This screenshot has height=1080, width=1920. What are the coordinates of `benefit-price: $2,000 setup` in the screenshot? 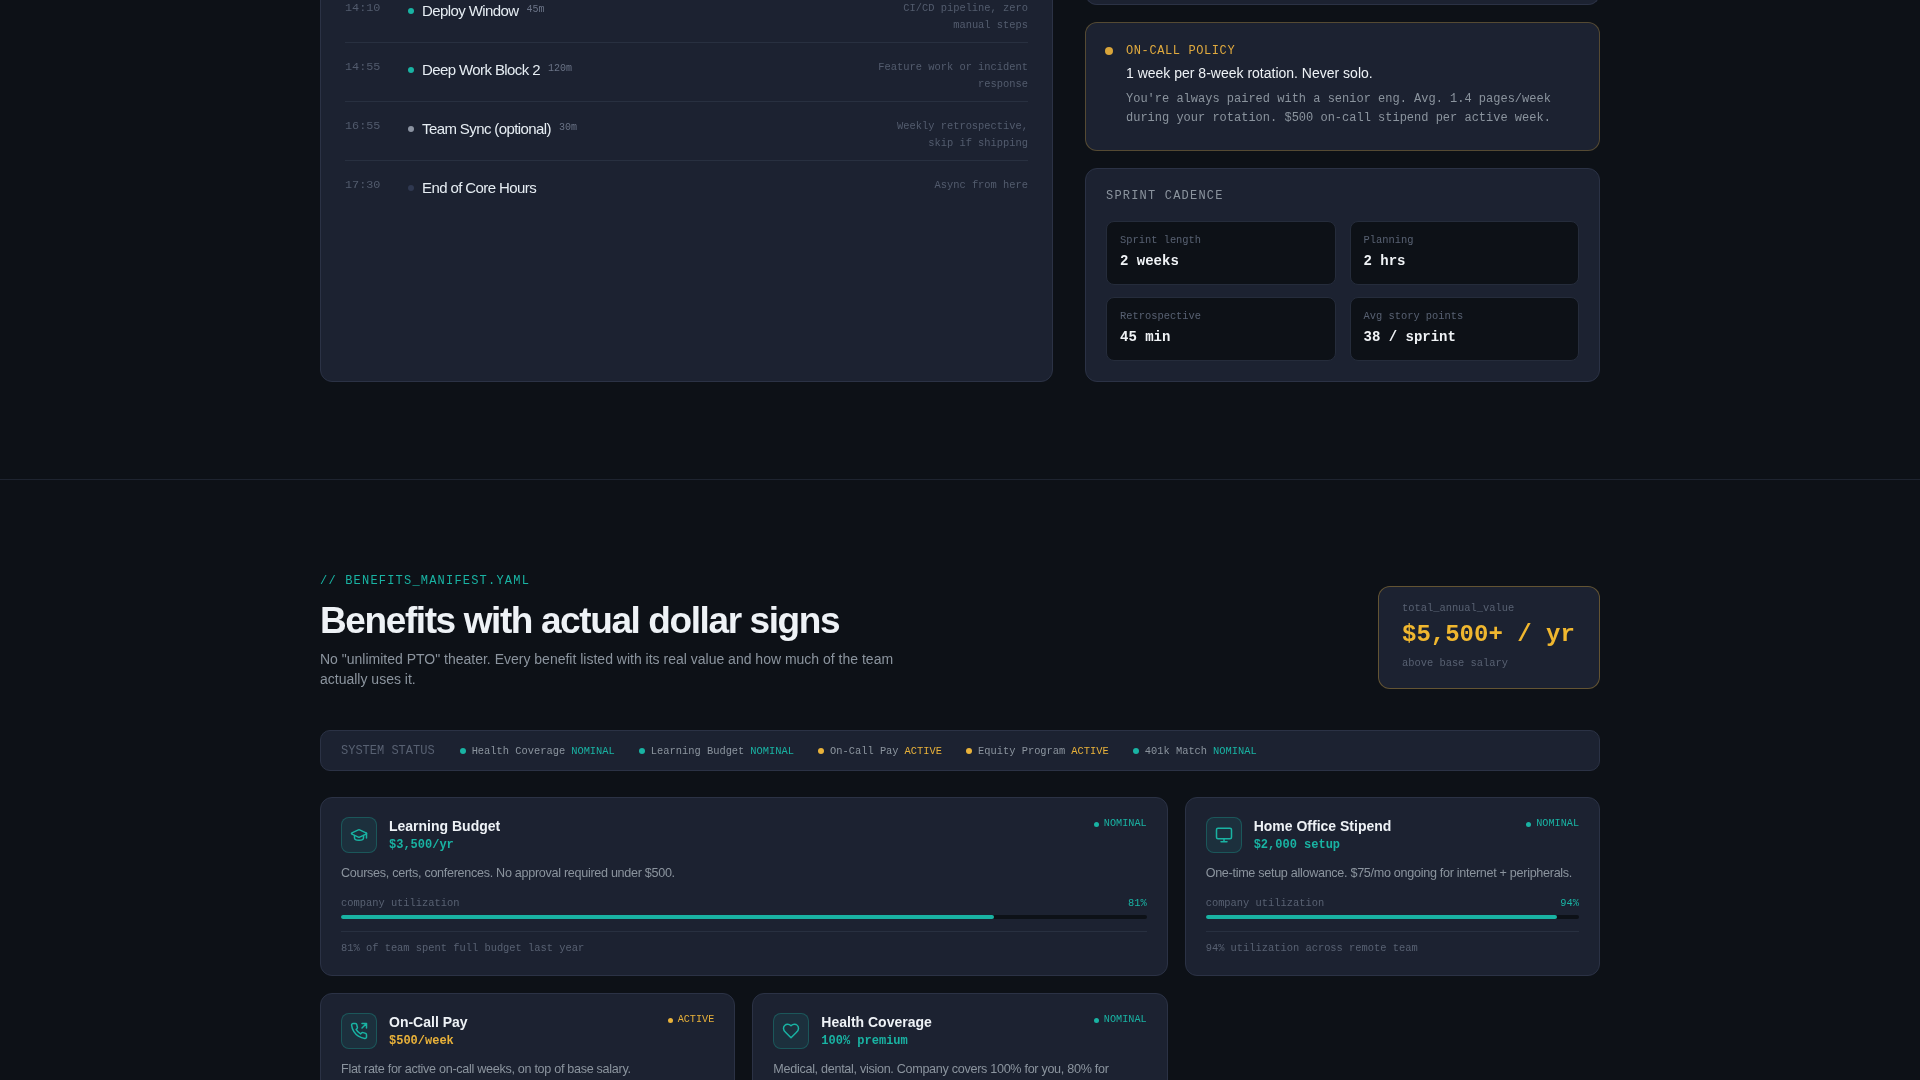 It's located at (1297, 845).